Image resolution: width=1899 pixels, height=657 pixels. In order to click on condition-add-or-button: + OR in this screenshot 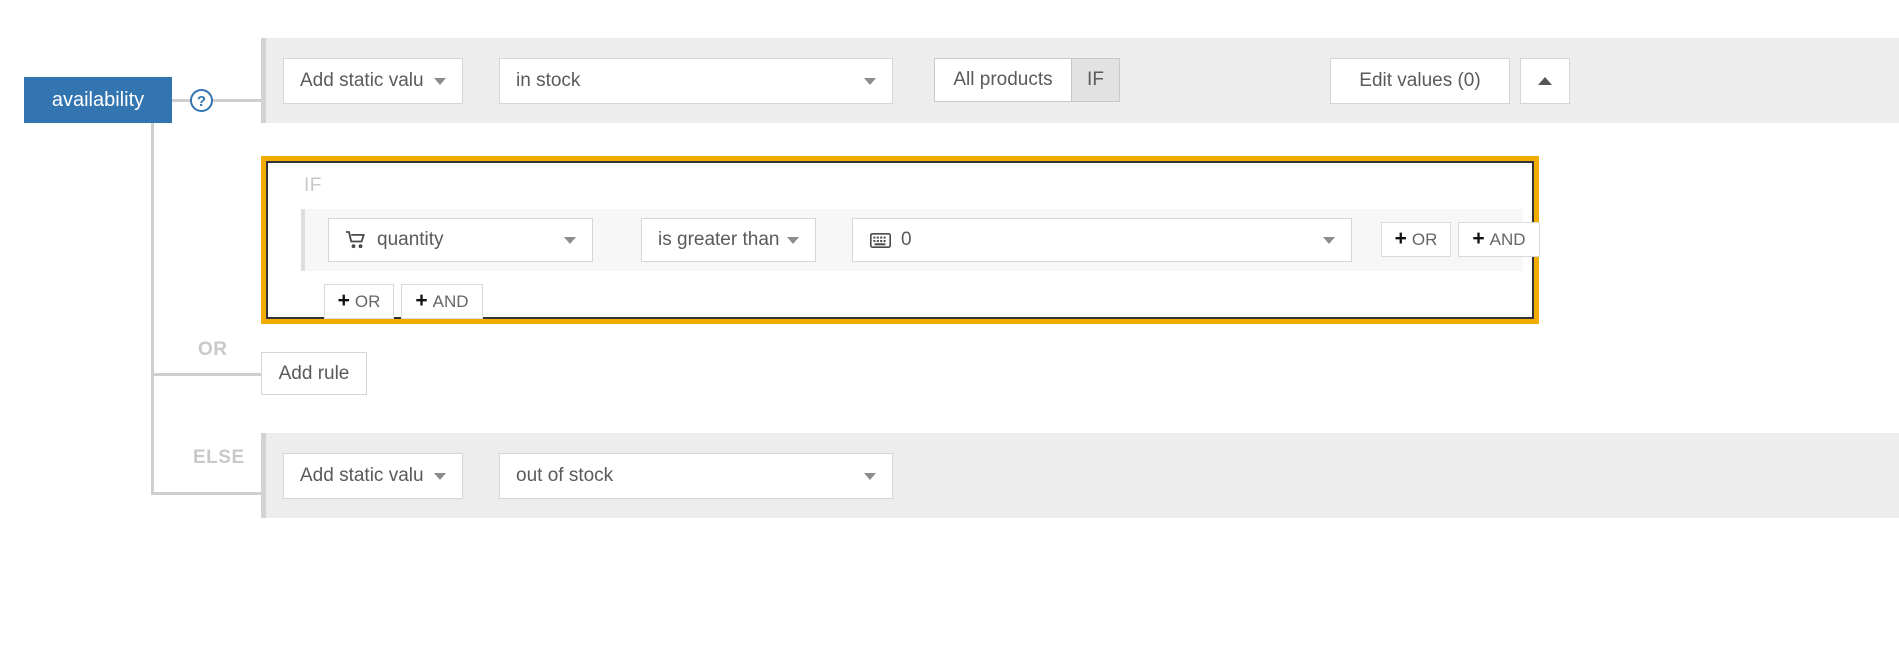, I will do `click(1416, 239)`.